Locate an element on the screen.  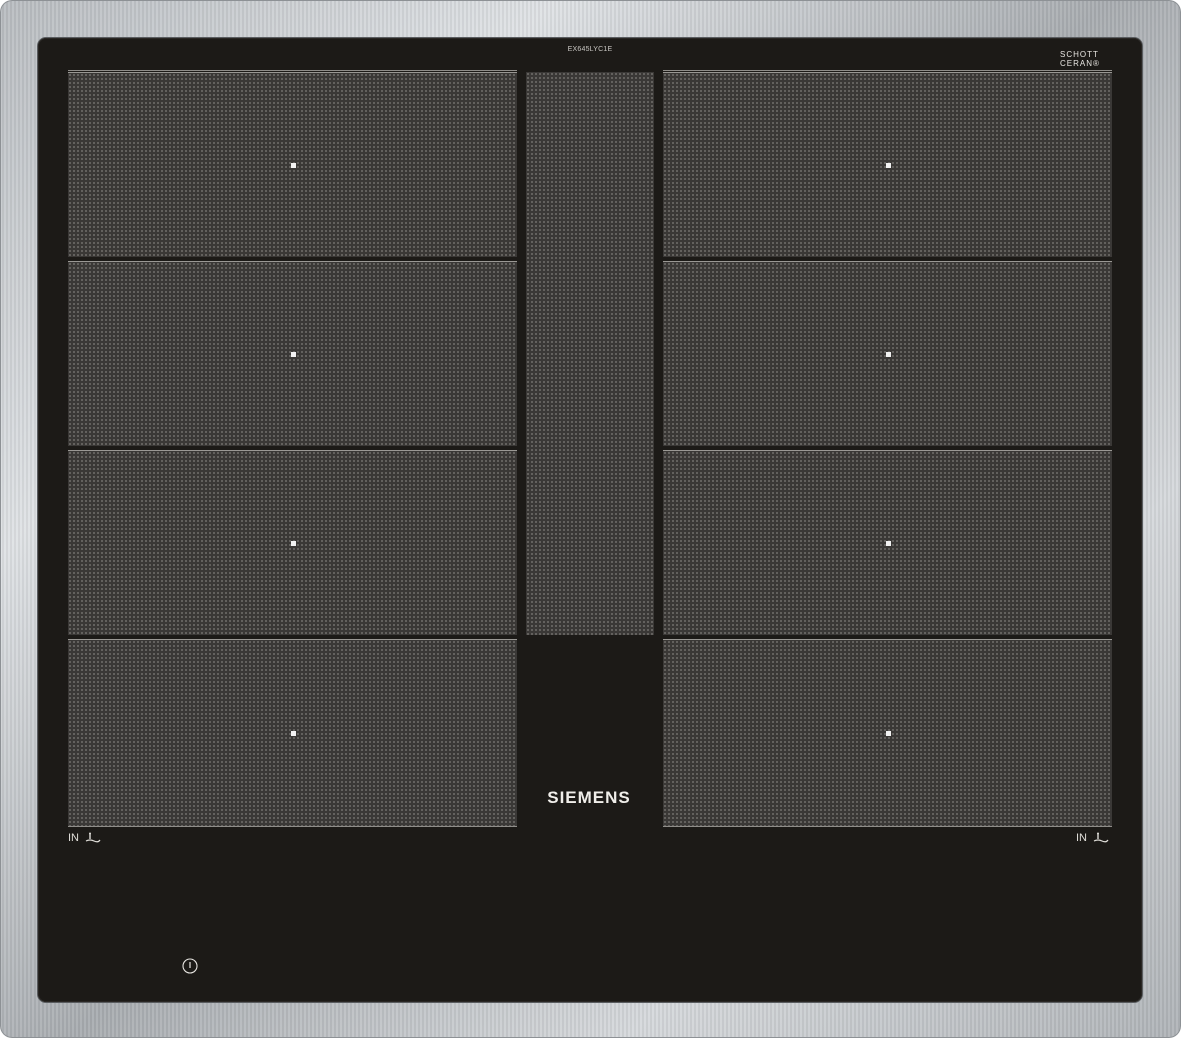
bottom-rail-right is located at coordinates (887, 826).